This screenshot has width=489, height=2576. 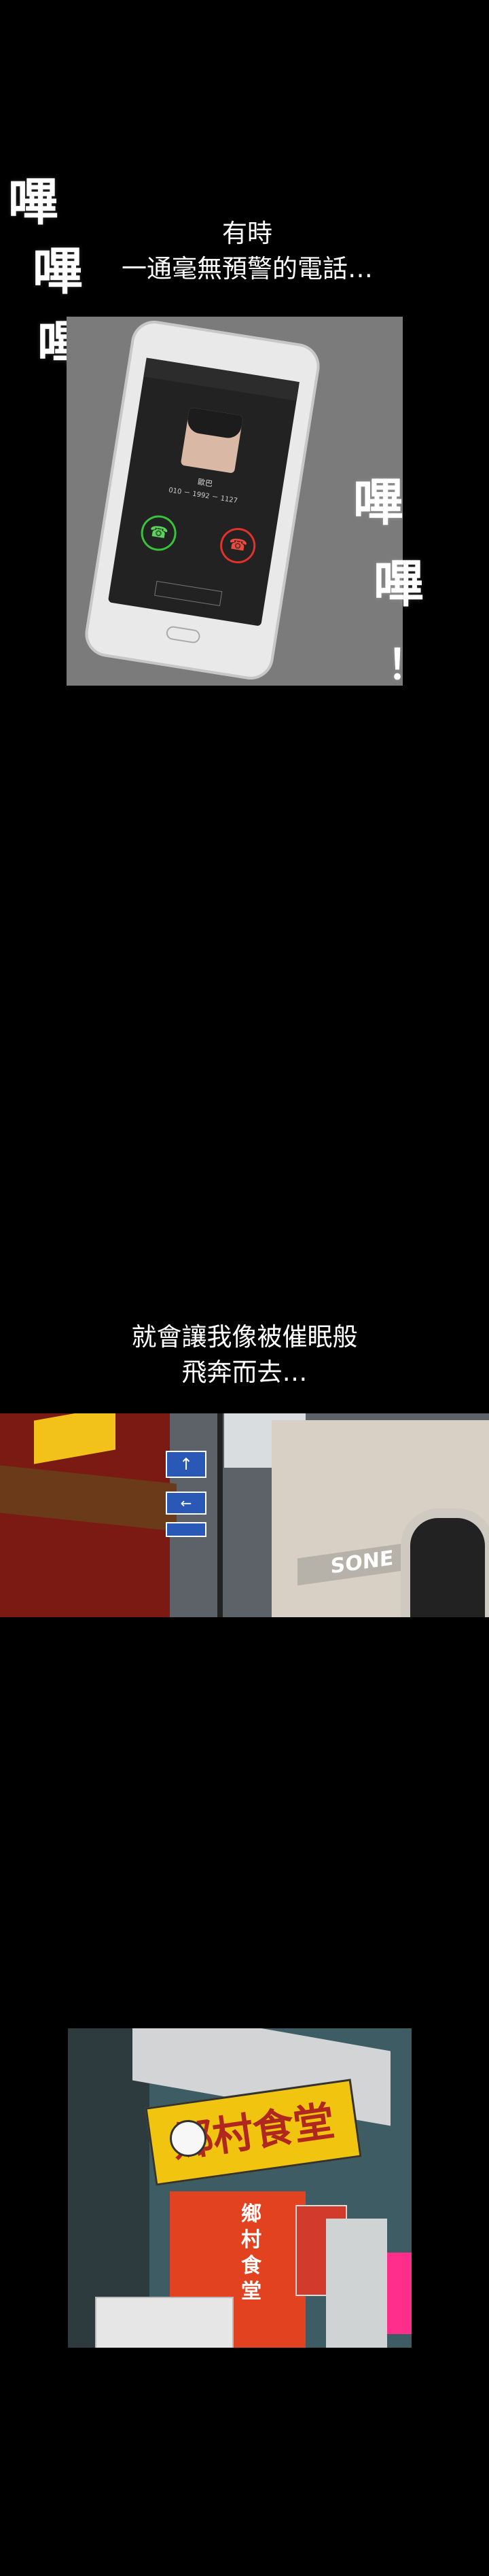 I want to click on decline-call-button: ☎, so click(x=238, y=545).